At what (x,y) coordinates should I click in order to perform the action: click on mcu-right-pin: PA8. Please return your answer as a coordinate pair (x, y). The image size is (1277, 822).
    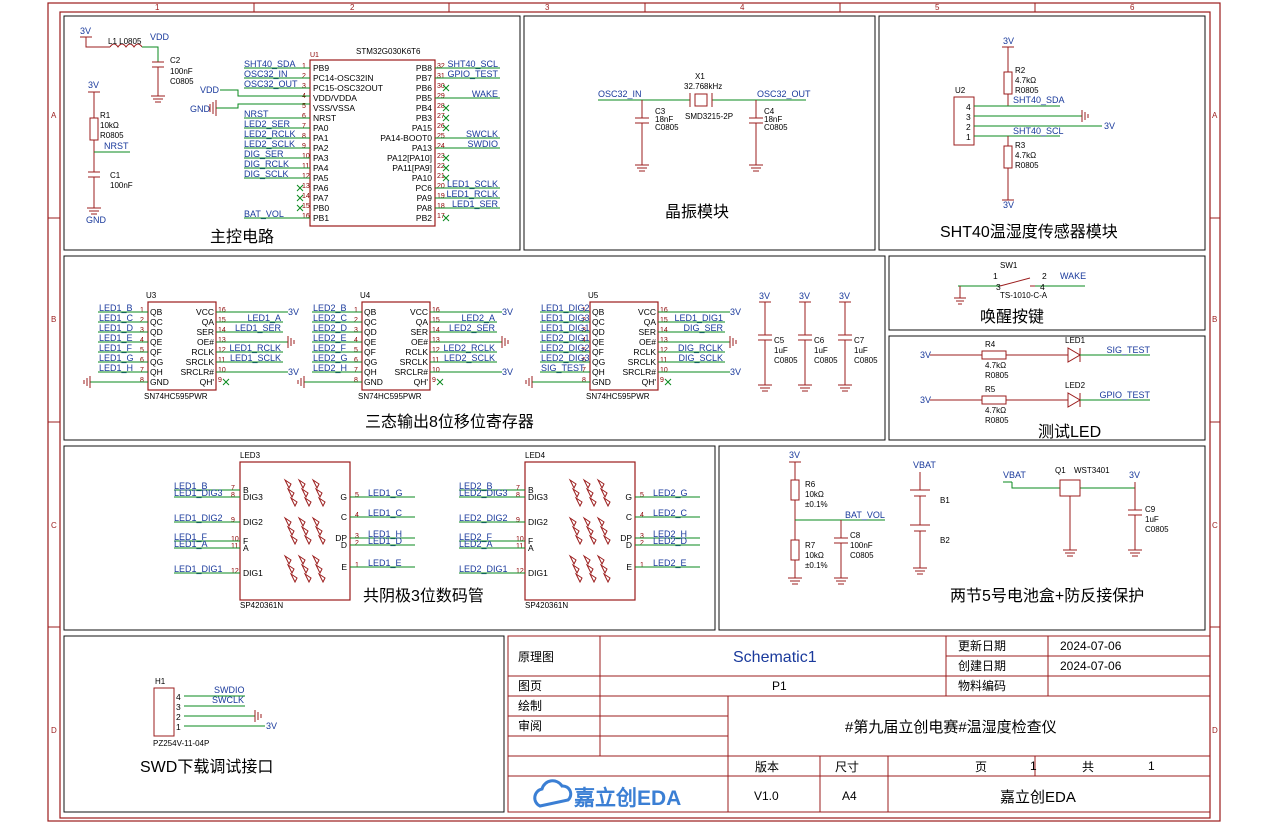
    Looking at the image, I should click on (425, 208).